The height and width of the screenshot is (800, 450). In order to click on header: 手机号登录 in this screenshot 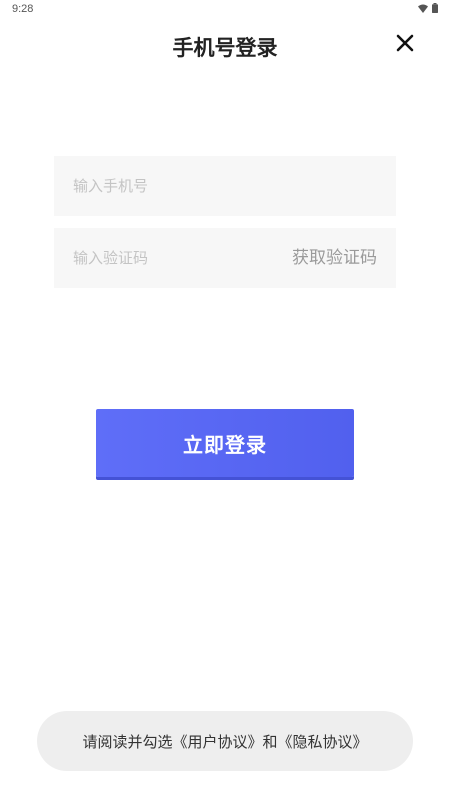, I will do `click(225, 47)`.